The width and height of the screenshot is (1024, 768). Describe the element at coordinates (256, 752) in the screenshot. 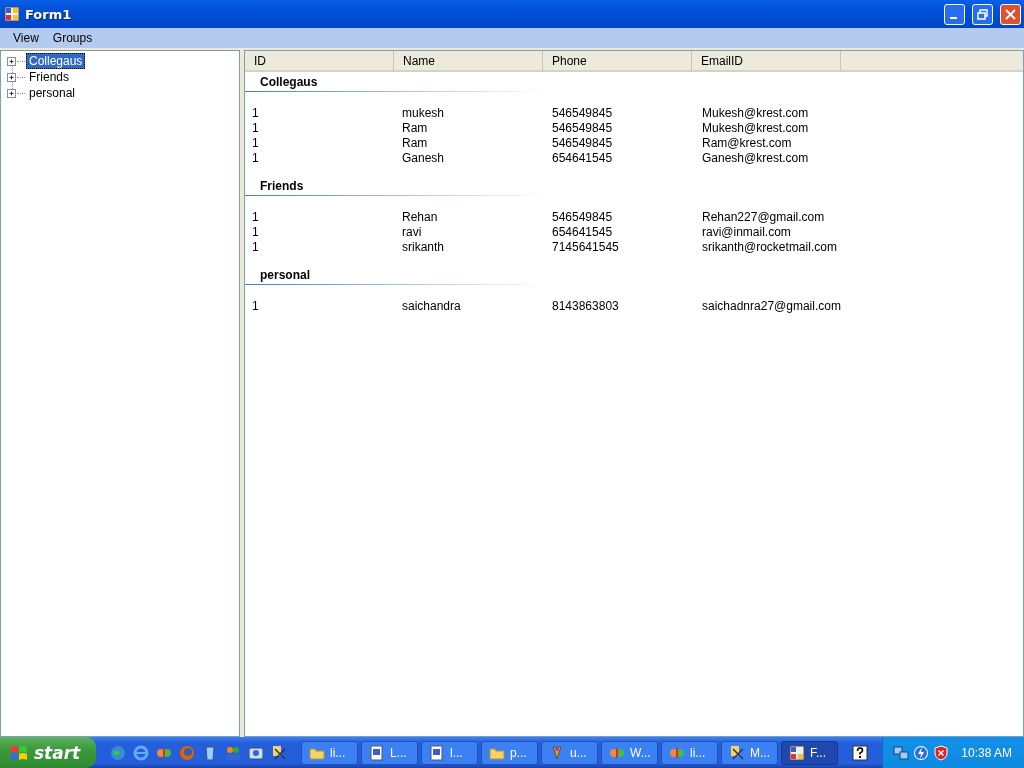

I see `mail-icon` at that location.